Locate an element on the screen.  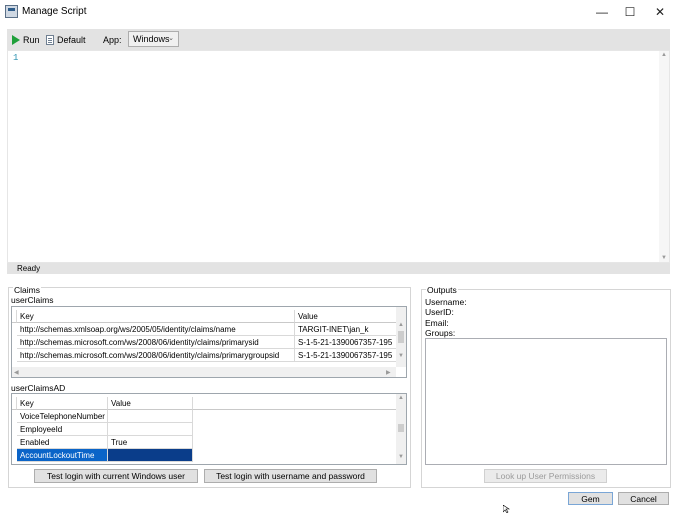
scroll-right-icon: ▶ is located at coordinates (388, 372).